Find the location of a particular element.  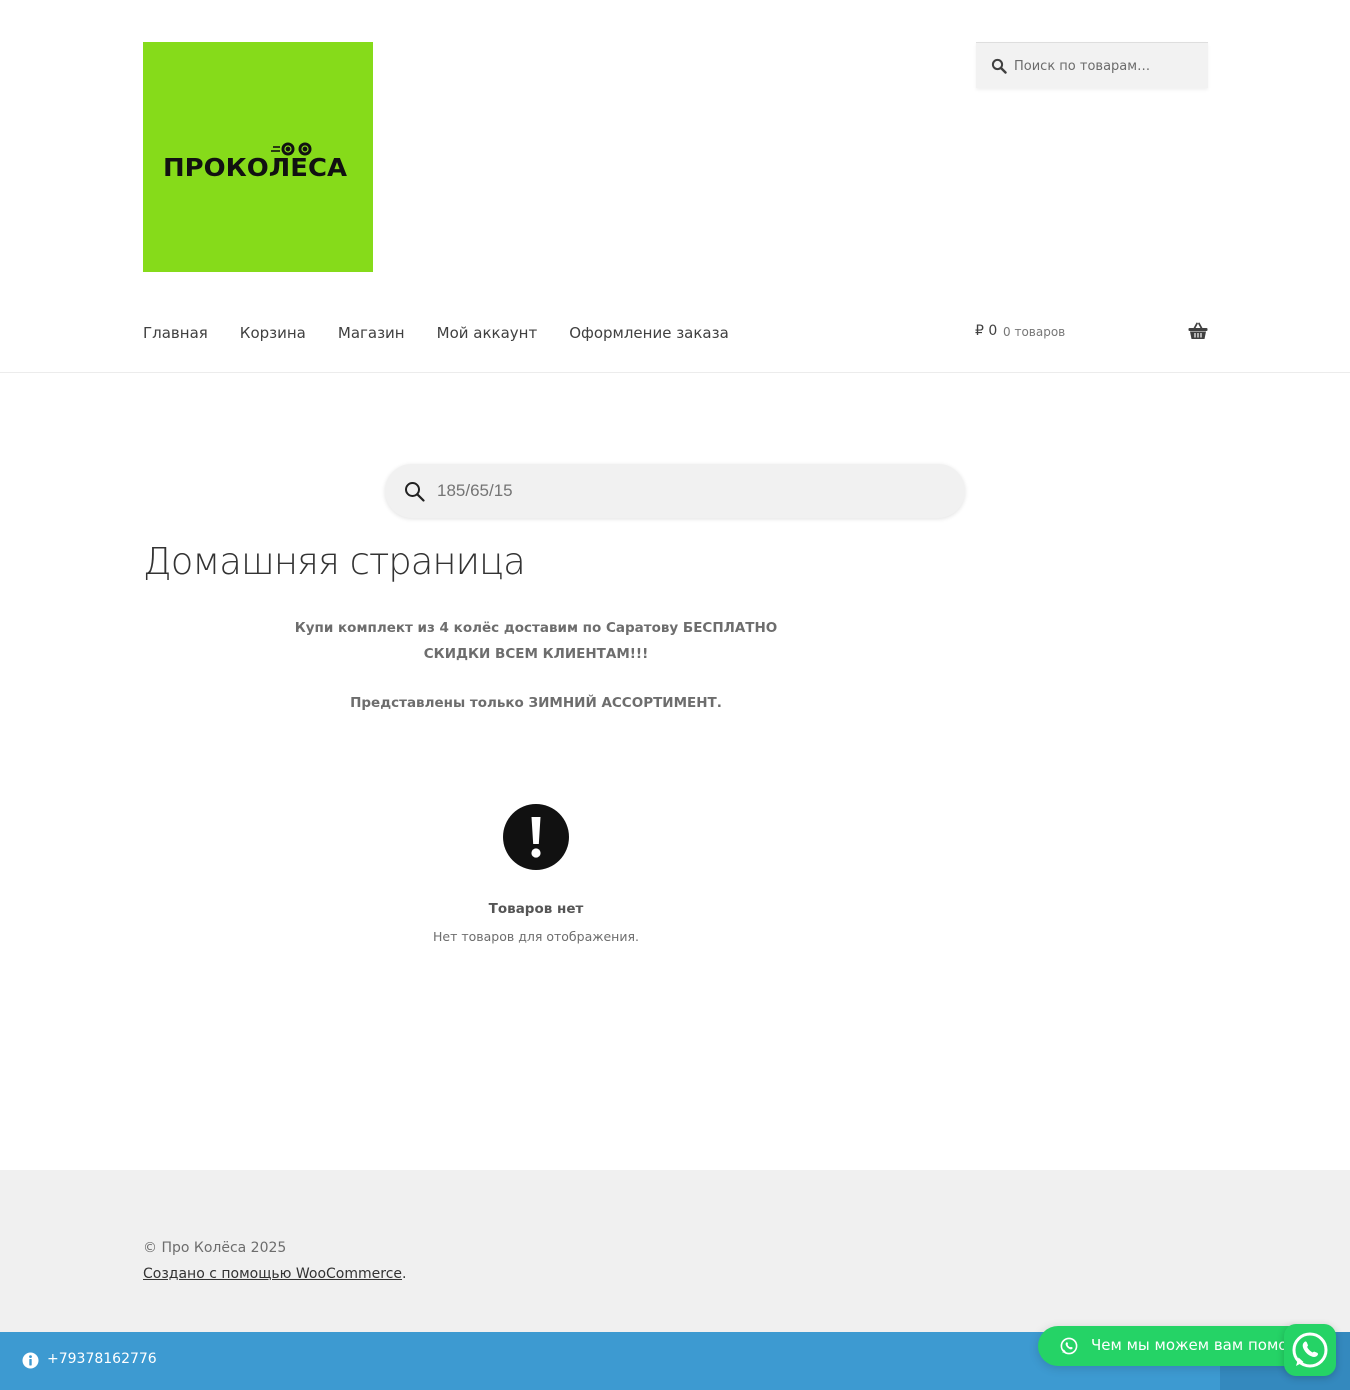

nav-item-home: Главная is located at coordinates (175, 333).